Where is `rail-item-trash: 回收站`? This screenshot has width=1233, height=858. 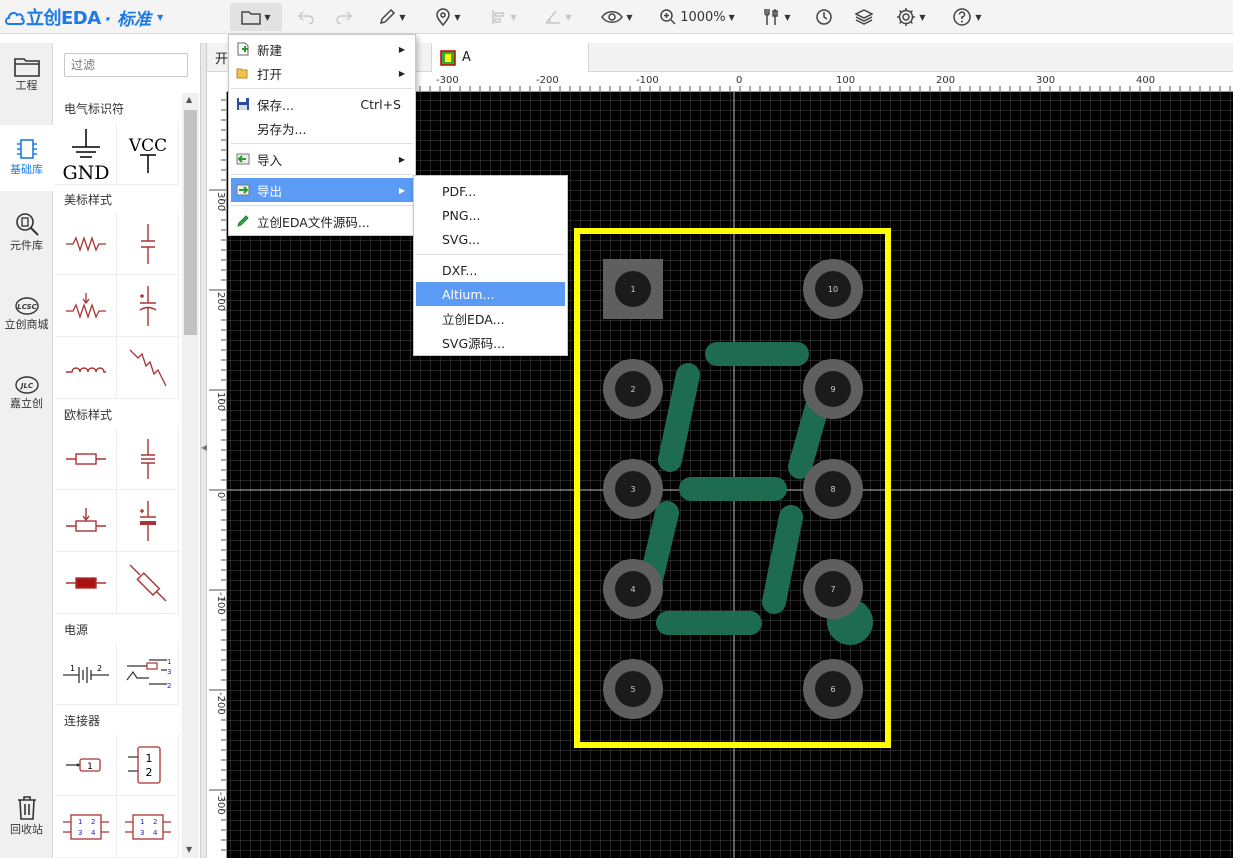
rail-item-trash: 回收站 is located at coordinates (26, 821).